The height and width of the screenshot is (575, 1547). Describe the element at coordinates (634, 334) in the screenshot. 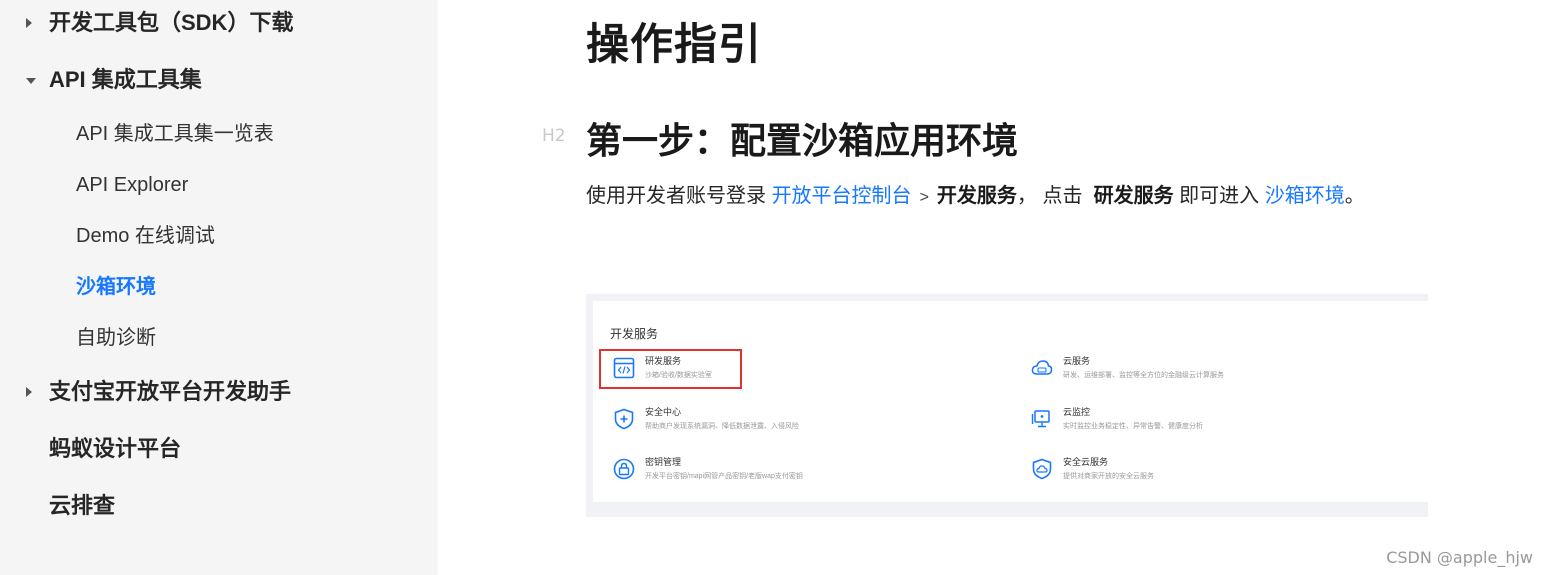

I see `card-title: 开发服务` at that location.